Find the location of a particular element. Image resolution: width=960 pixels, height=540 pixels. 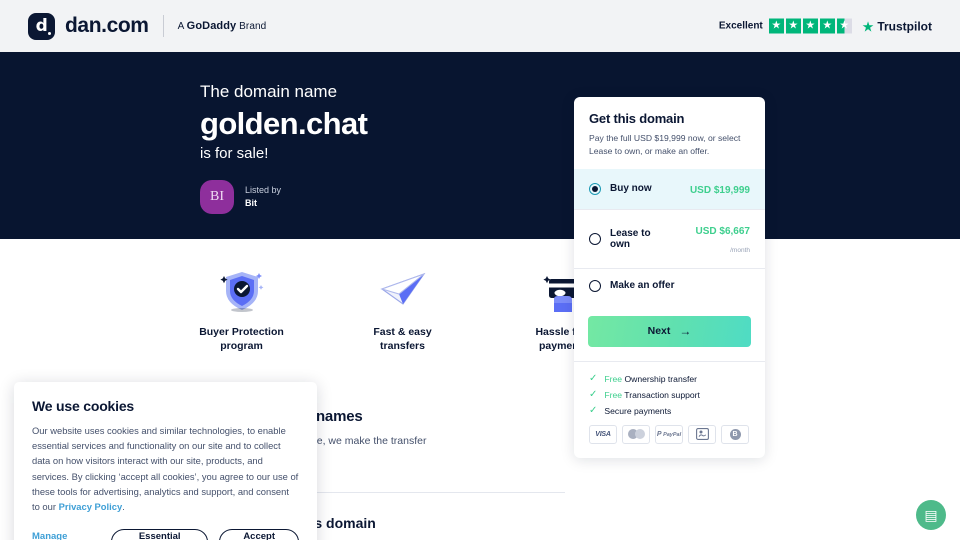

feature-label: Fast & easy transfers is located at coordinates (402, 339).